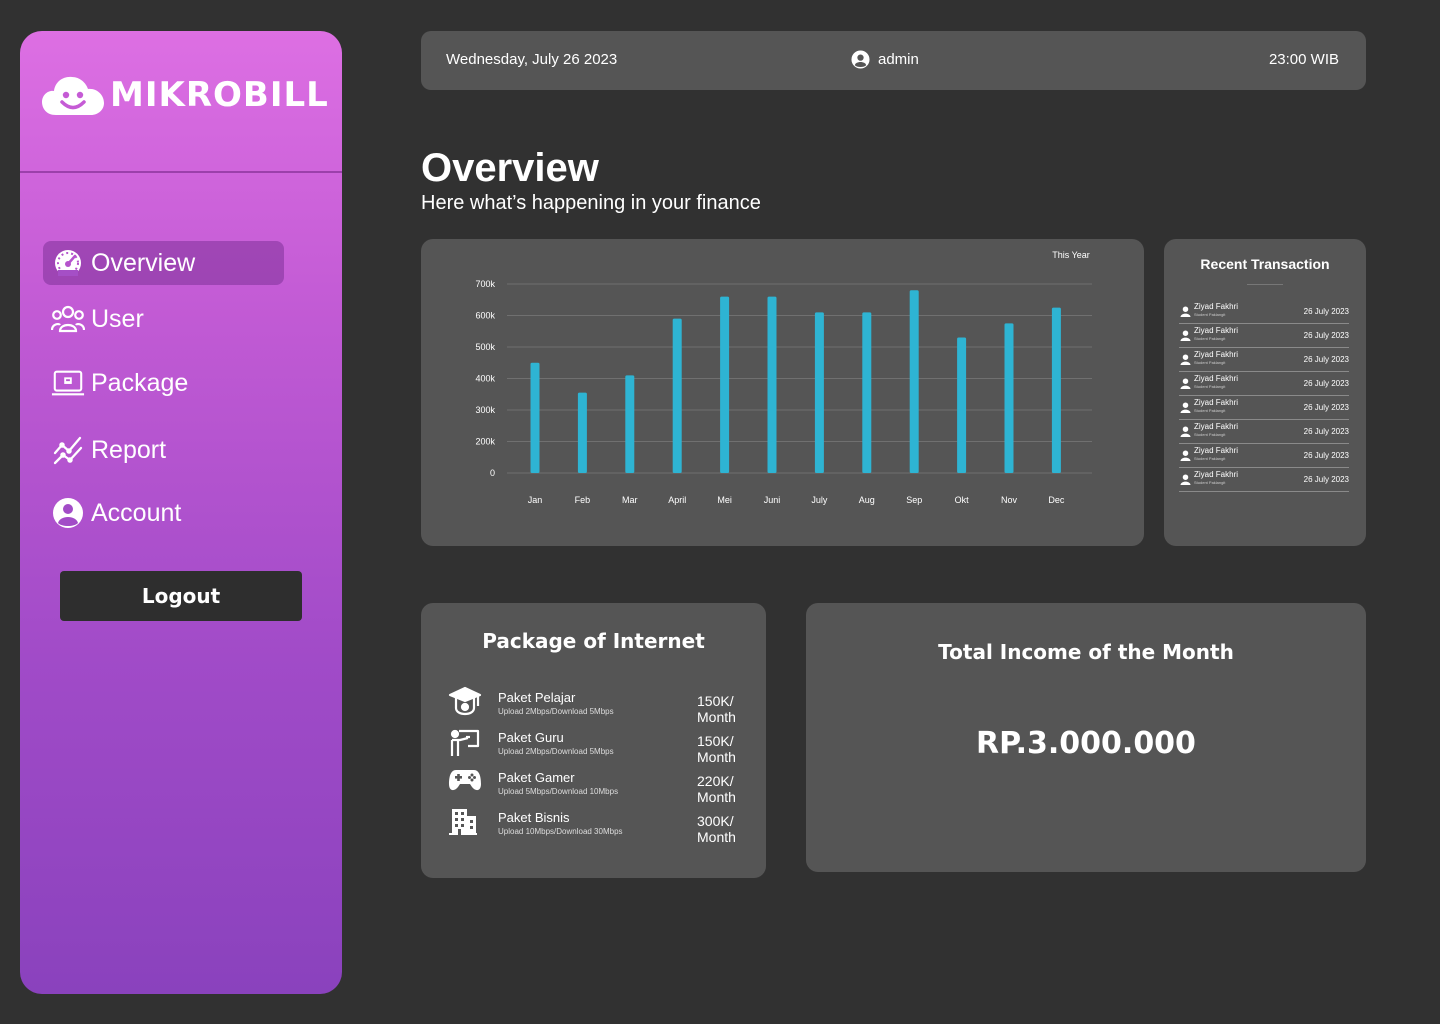 The height and width of the screenshot is (1024, 1440). I want to click on top-bar: Wednesday, July 26 2023 admin 23:00 WIB, so click(893, 60).